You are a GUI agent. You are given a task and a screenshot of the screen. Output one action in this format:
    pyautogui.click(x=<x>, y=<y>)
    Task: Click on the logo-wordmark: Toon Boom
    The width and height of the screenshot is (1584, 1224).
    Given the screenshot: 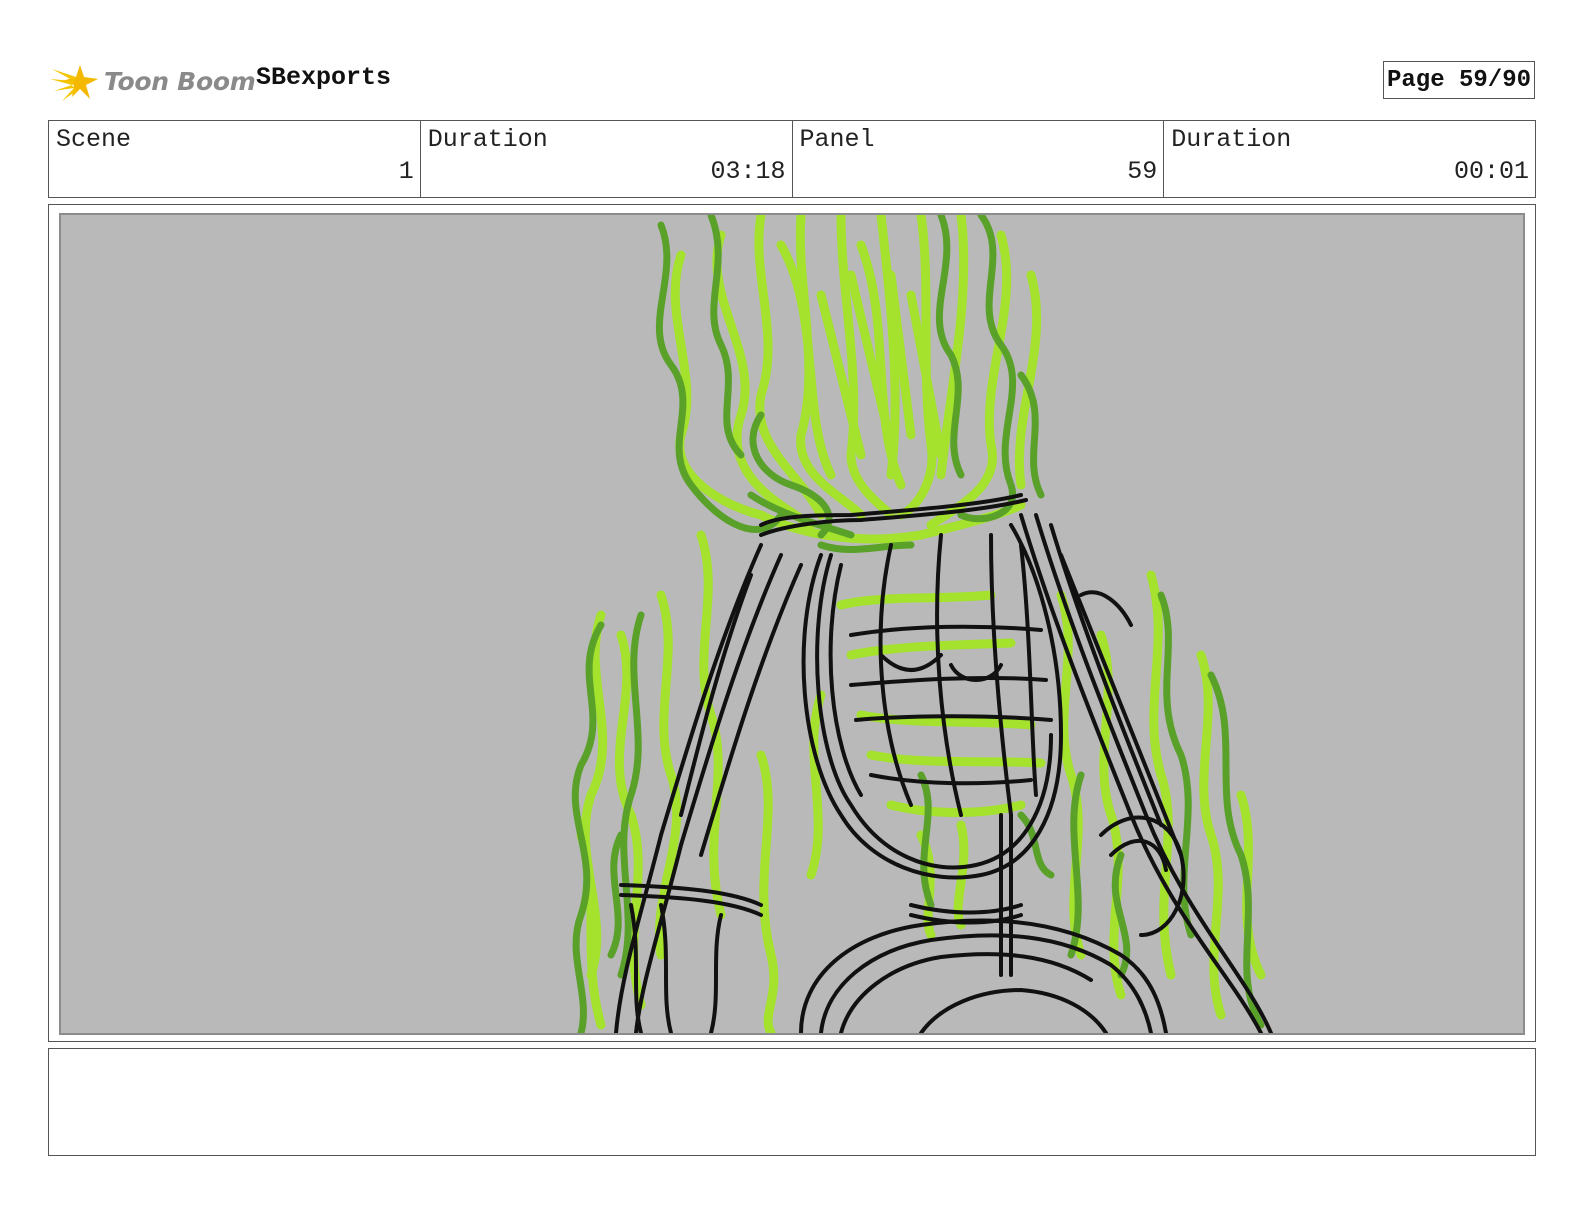 What is the action you would take?
    pyautogui.click(x=180, y=81)
    